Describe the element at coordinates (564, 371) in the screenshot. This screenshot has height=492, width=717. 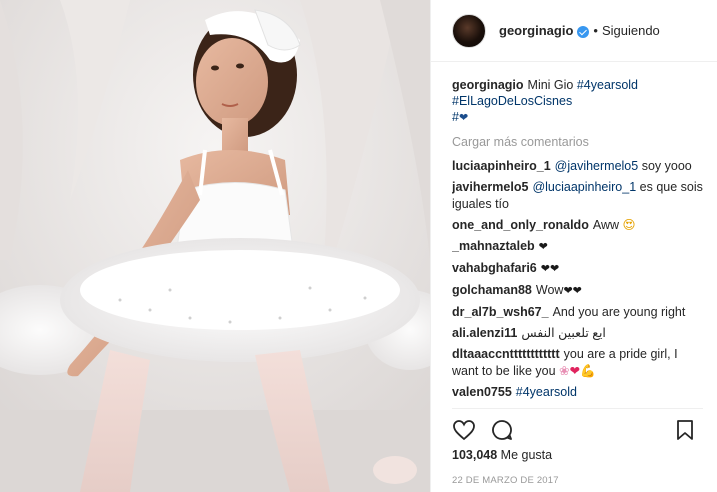
I see `flower-emoji-icon: ❀` at that location.